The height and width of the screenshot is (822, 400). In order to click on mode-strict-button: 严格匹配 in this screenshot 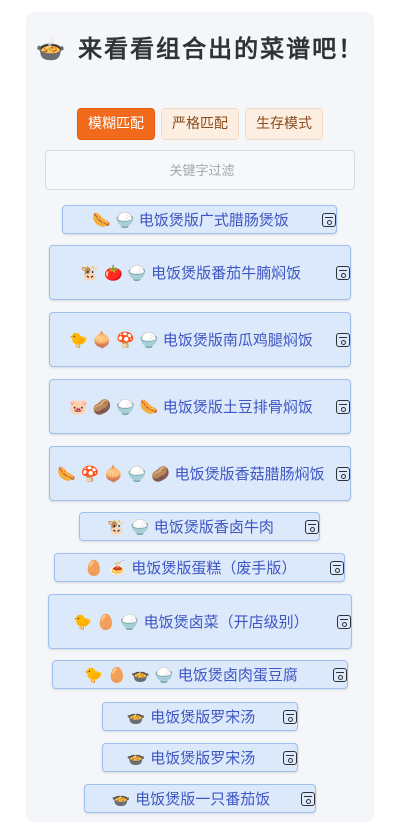, I will do `click(200, 124)`.